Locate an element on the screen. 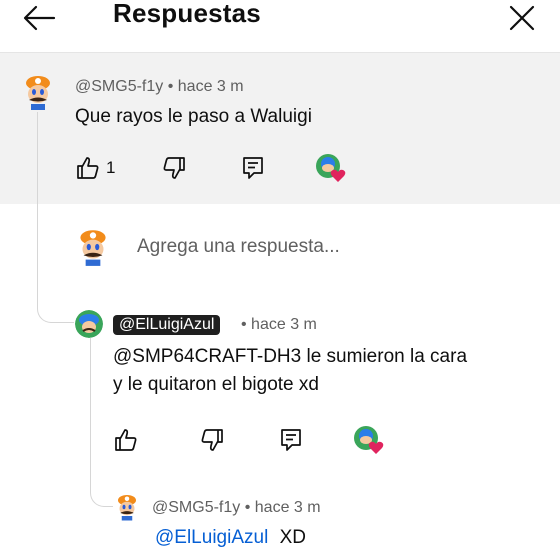 This screenshot has height=560, width=560. comment-text-content: XD is located at coordinates (292, 537).